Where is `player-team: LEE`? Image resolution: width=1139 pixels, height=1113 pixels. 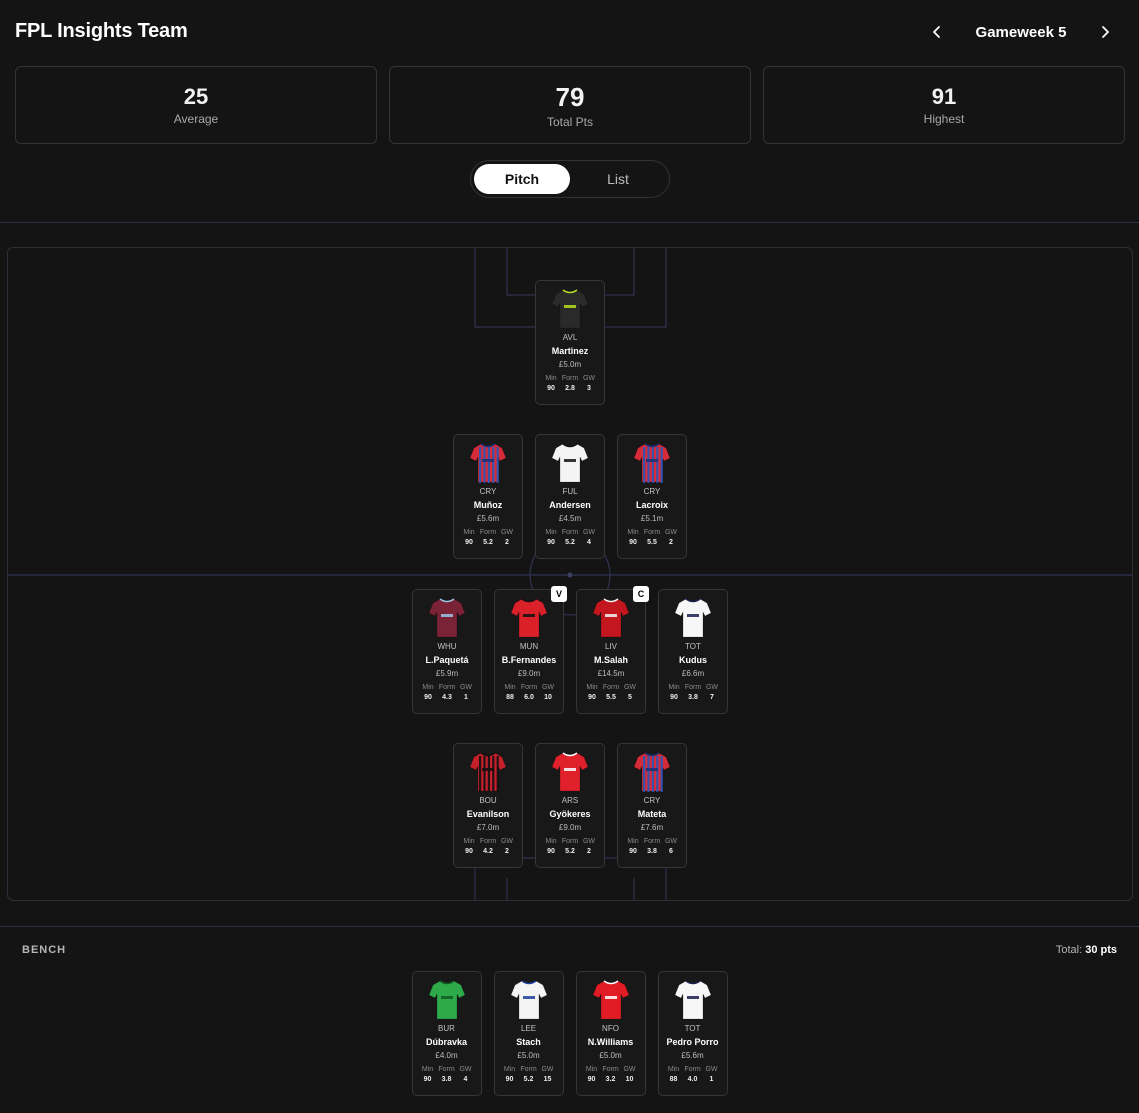
player-team: LEE is located at coordinates (528, 1028).